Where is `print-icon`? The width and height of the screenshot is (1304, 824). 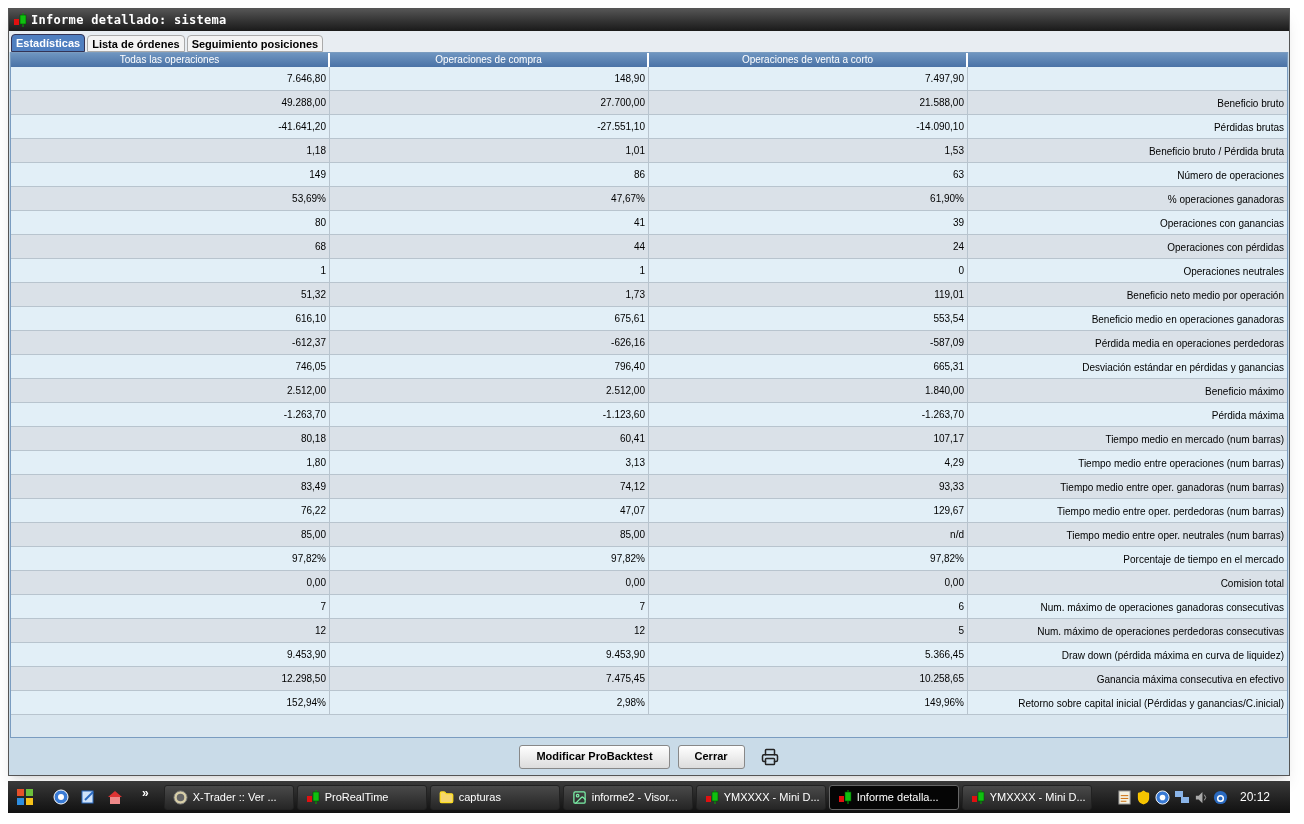
print-icon is located at coordinates (769, 756).